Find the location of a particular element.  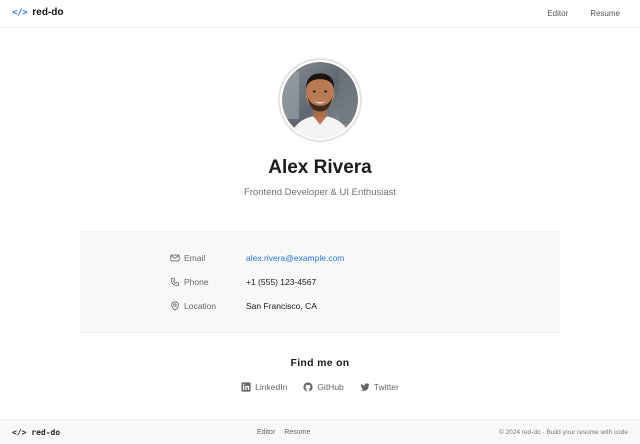

mail-icon is located at coordinates (175, 258).